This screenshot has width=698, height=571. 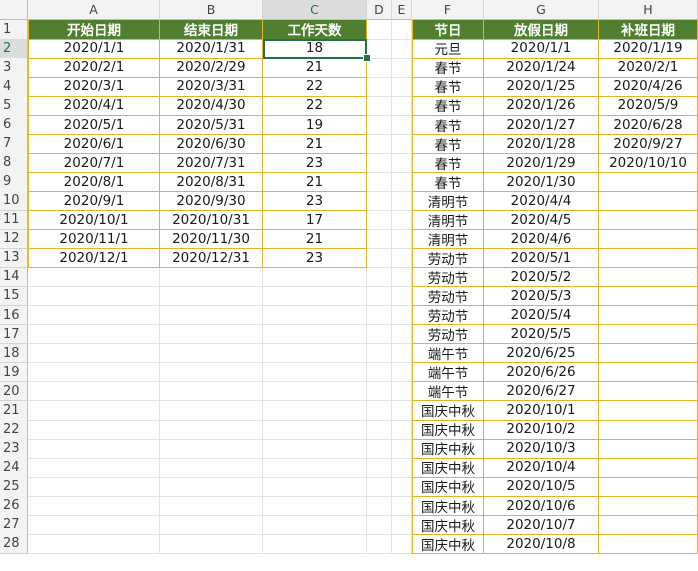 I want to click on cell-d25, so click(x=379, y=487).